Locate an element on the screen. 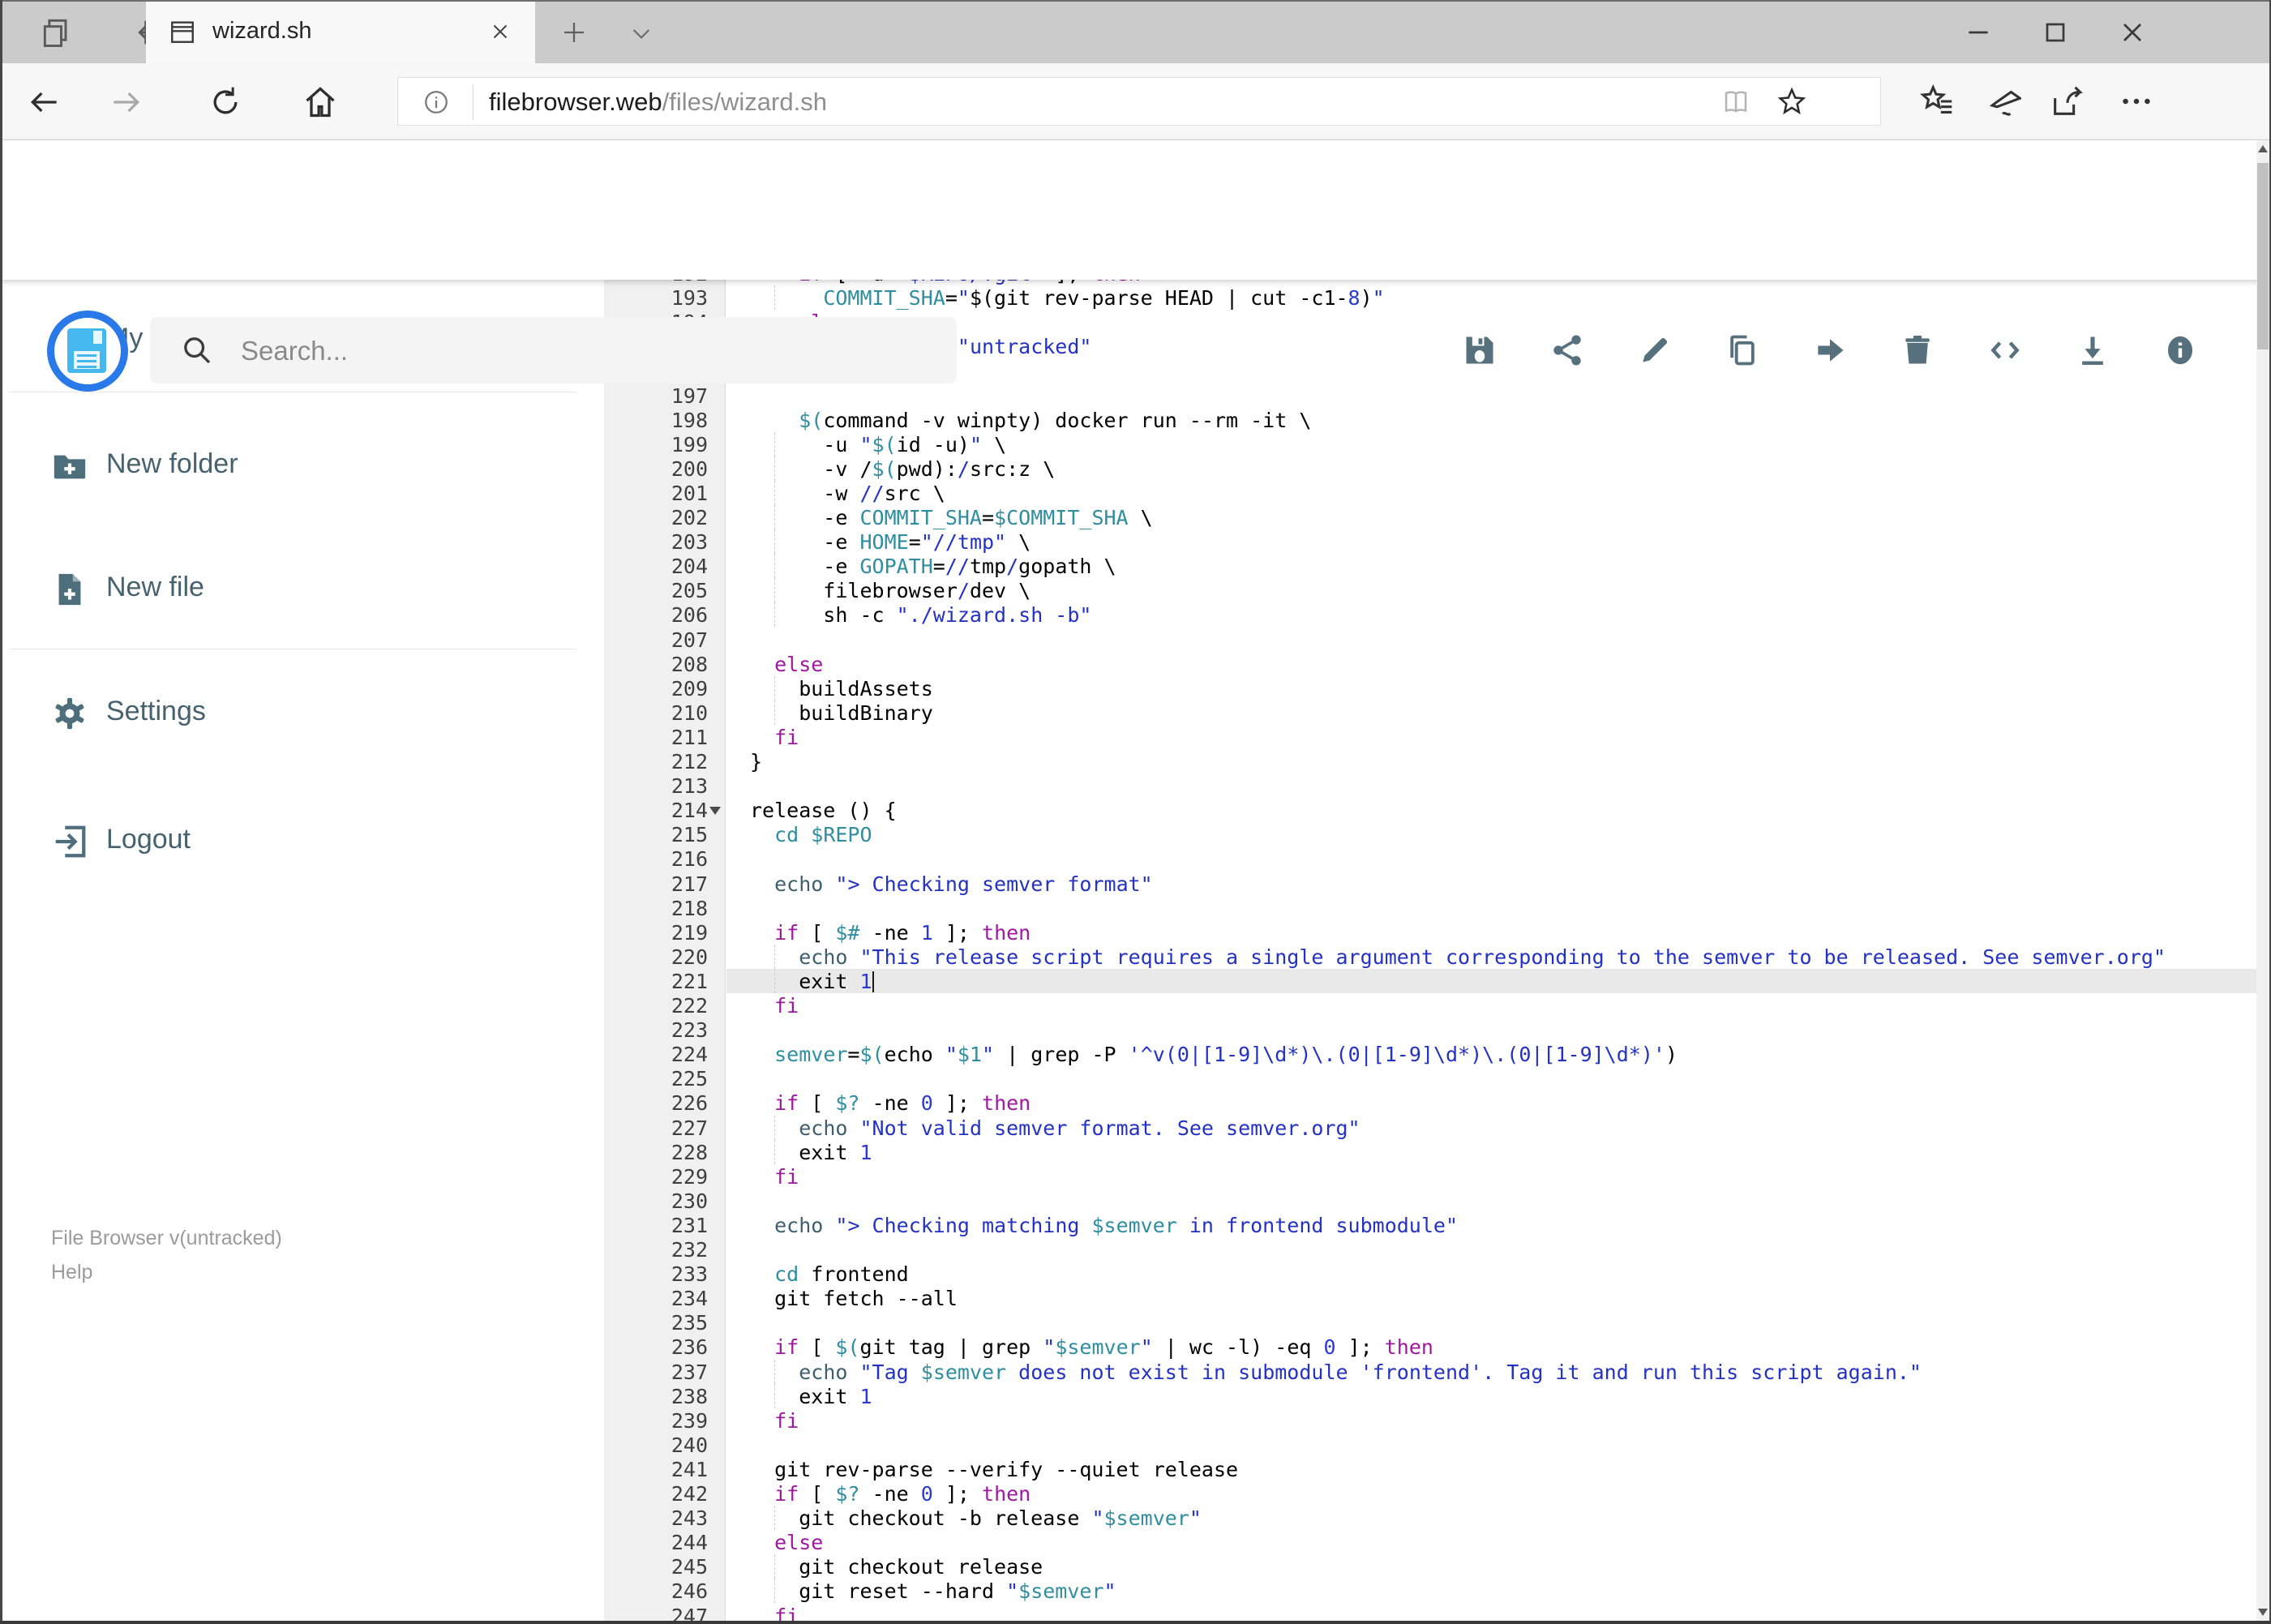  code-line: 240 is located at coordinates (1430, 1445).